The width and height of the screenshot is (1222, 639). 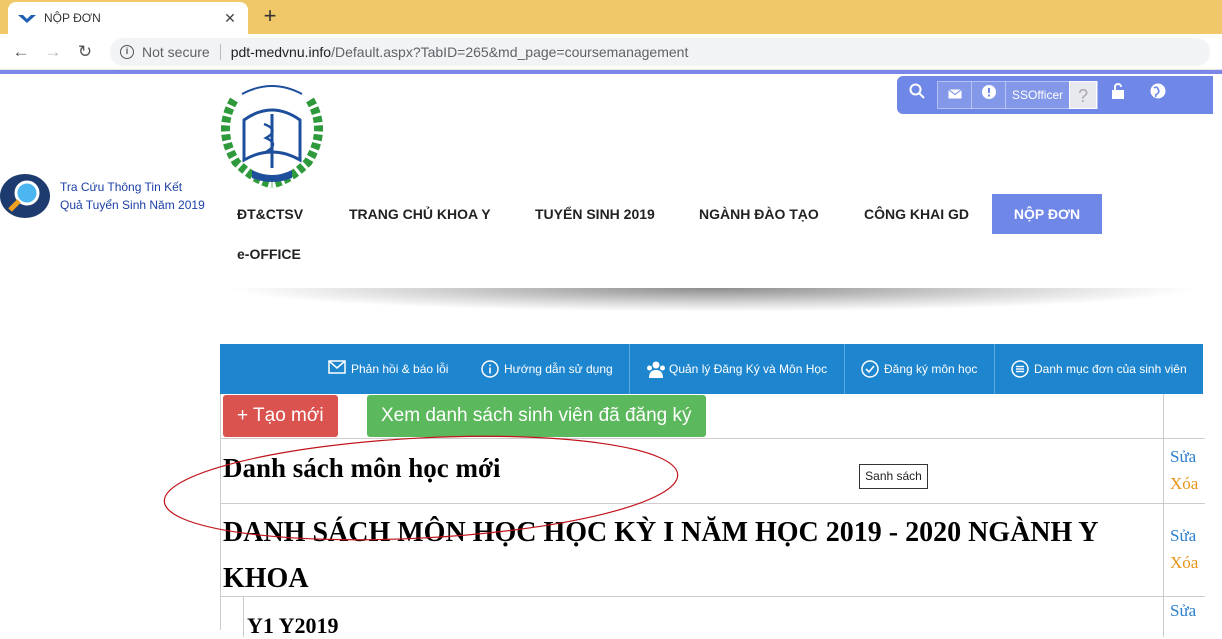 What do you see at coordinates (955, 95) in the screenshot?
I see `mail-icon` at bounding box center [955, 95].